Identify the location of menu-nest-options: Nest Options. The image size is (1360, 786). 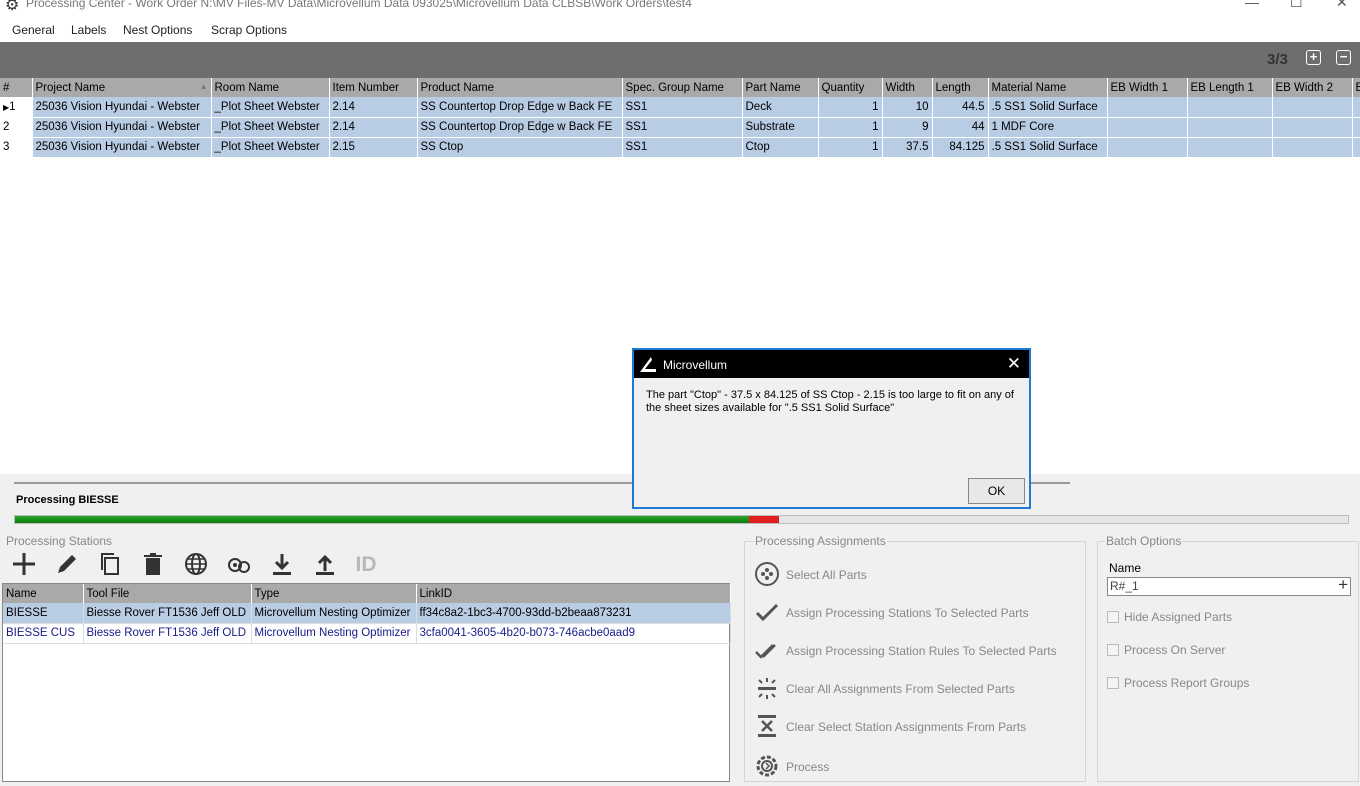
(157, 30).